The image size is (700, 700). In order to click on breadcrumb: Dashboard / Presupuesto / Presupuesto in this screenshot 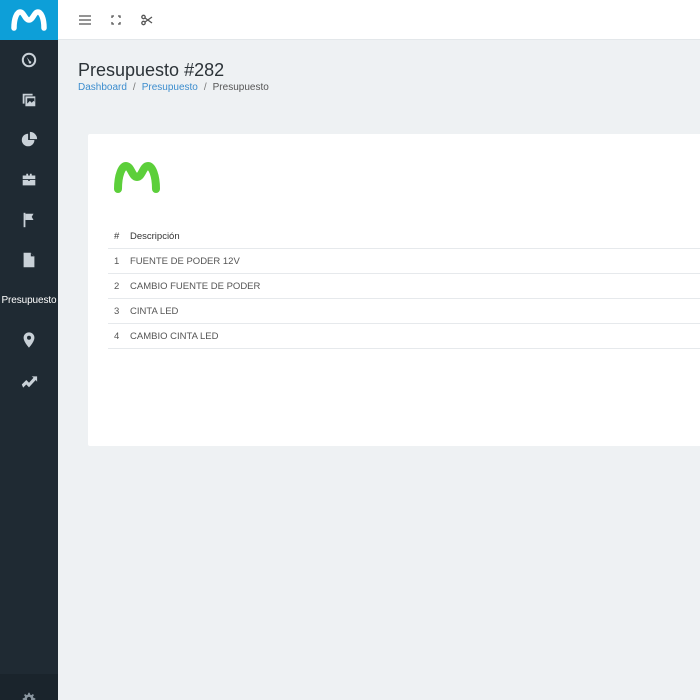, I will do `click(173, 87)`.